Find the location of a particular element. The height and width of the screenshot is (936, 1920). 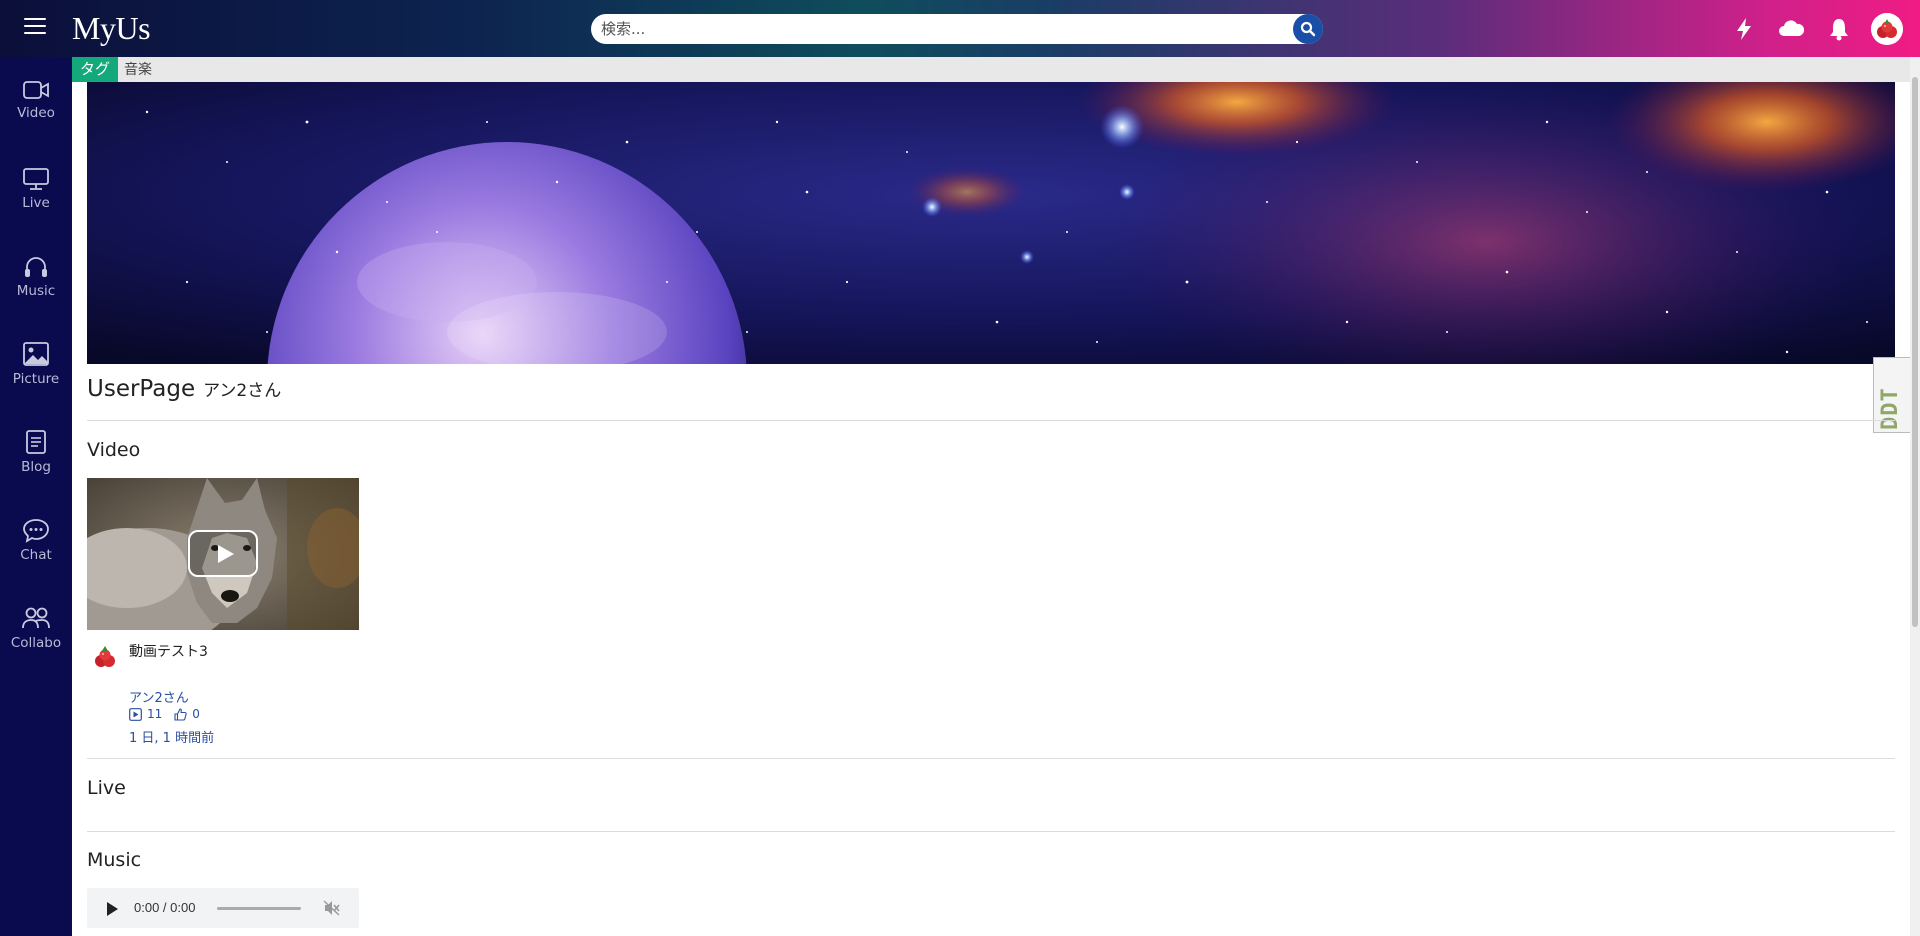

audio-play-button is located at coordinates (112, 909).